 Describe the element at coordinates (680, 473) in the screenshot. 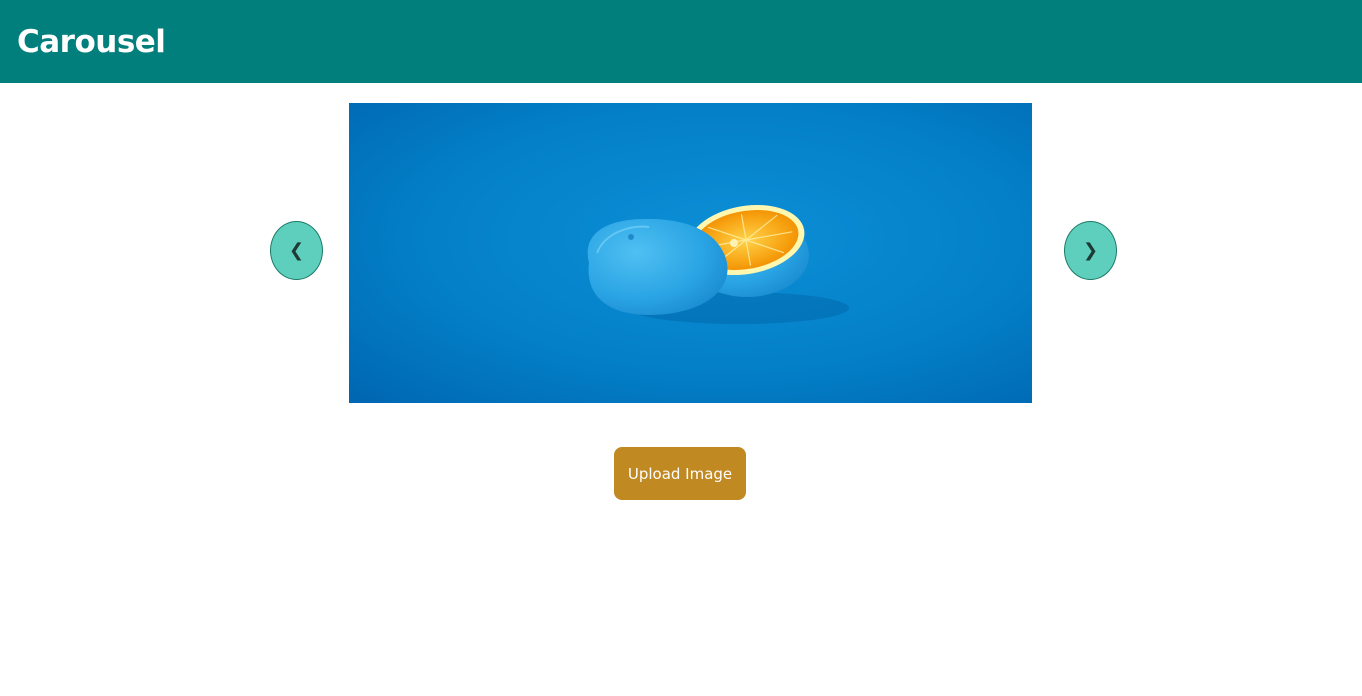

I see `upload-image-button: Upload Image` at that location.